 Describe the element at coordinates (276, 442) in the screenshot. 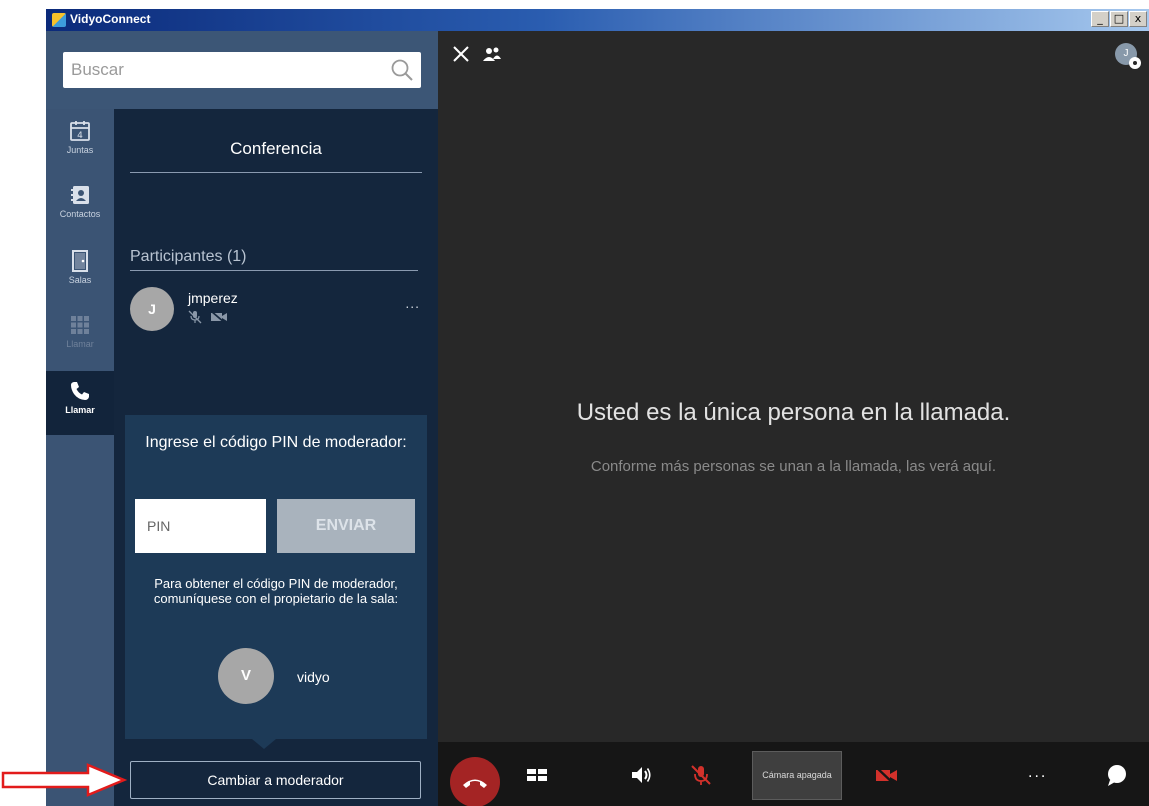

I see `pin-popup-title: Ingrese el código PIN de moderador:` at that location.